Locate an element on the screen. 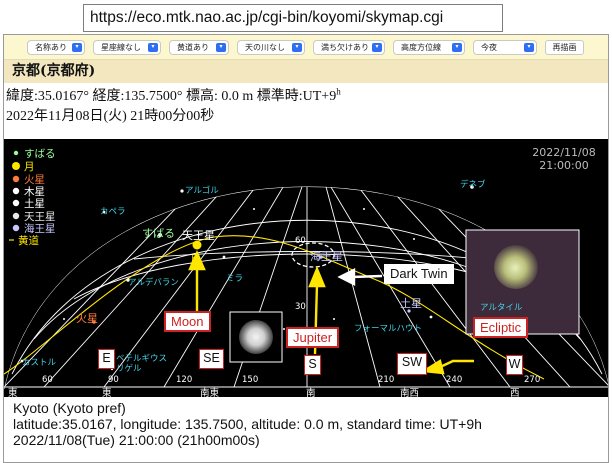 This screenshot has width=612, height=463. legend-mars: 火星 is located at coordinates (34, 180).